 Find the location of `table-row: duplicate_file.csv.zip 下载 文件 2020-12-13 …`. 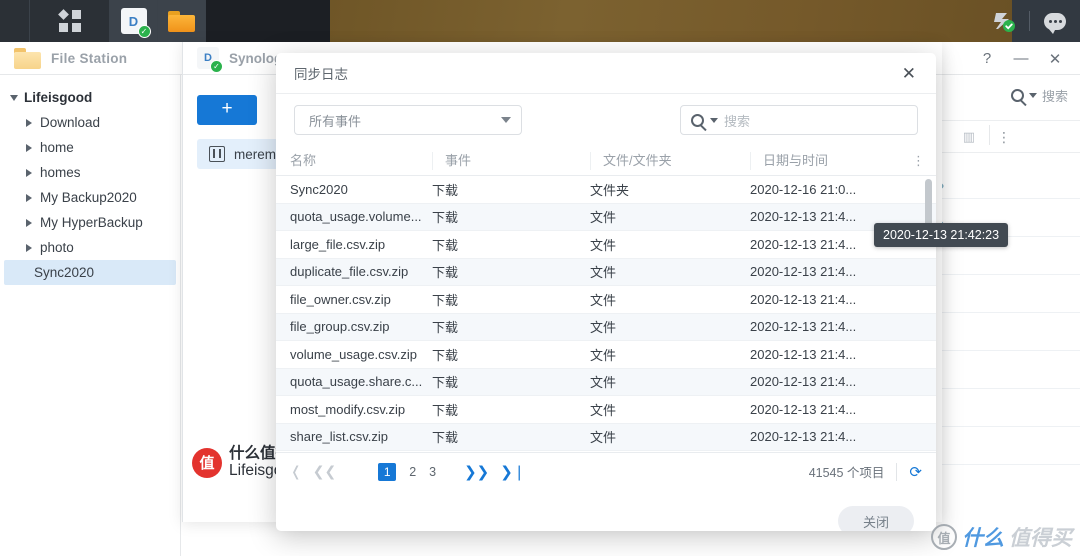

table-row: duplicate_file.csv.zip 下载 文件 2020-12-13 … is located at coordinates (606, 272).